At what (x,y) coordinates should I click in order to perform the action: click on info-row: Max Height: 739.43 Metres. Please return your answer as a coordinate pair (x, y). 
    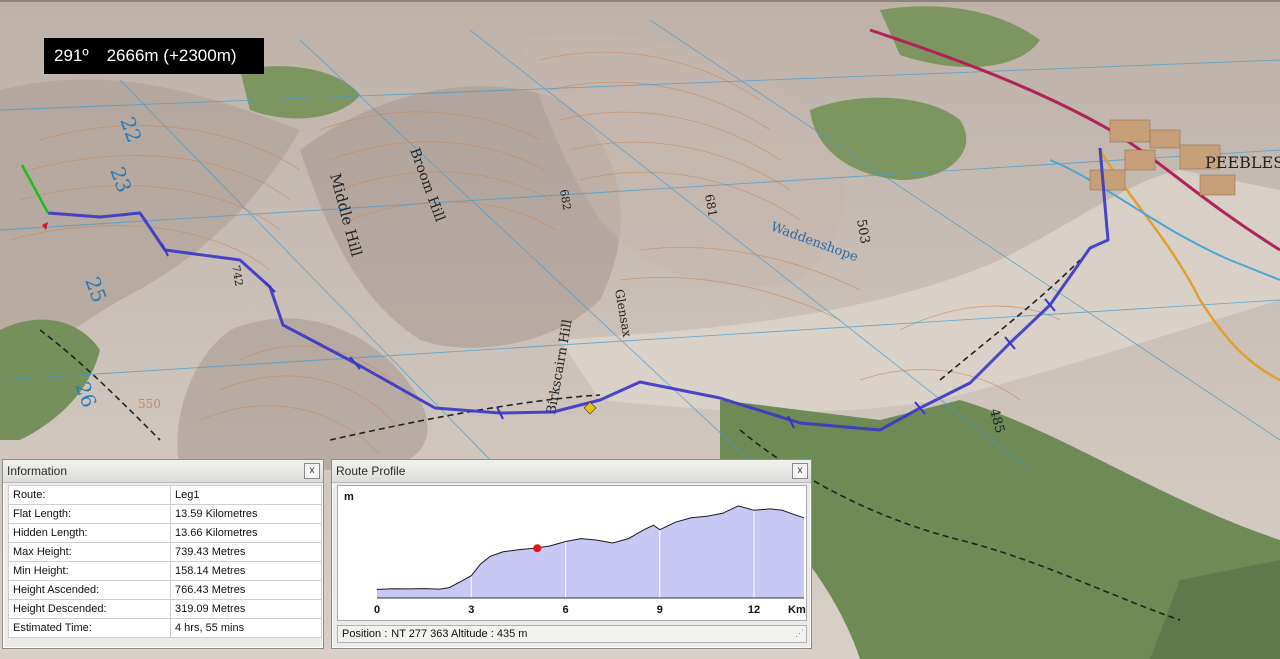
    Looking at the image, I should click on (165, 552).